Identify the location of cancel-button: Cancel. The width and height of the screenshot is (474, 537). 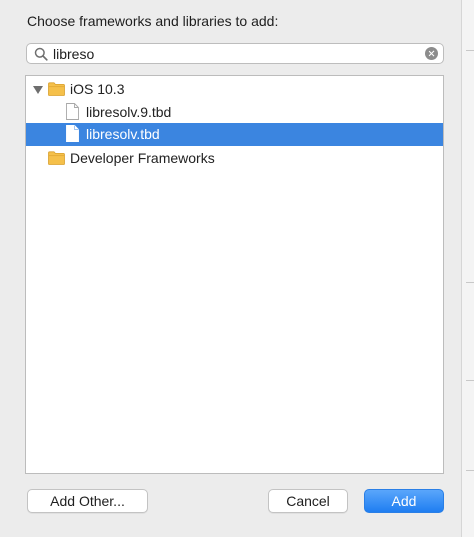
(308, 501).